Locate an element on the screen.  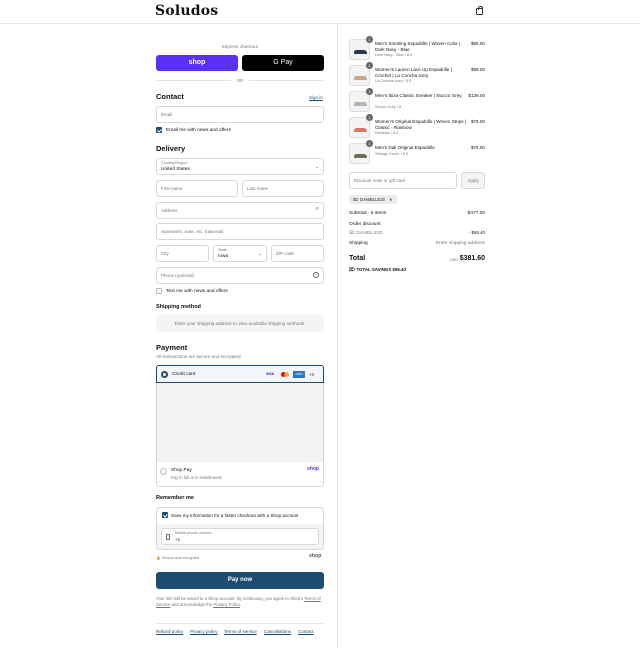
mobile-phone-field: Mobile phone number +1 is located at coordinates (240, 536).